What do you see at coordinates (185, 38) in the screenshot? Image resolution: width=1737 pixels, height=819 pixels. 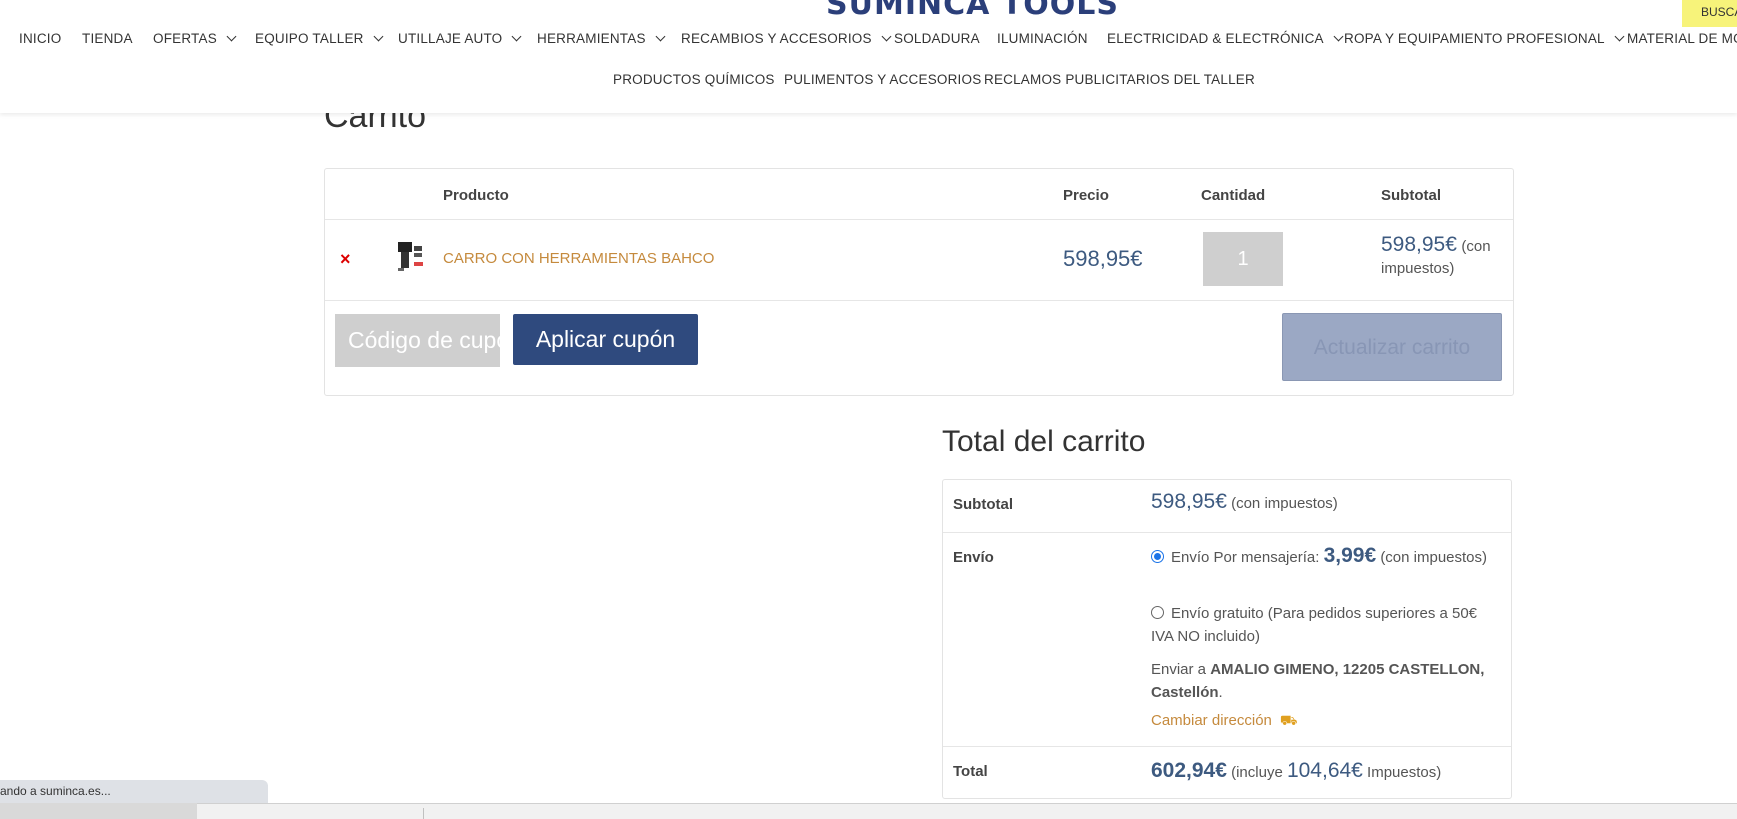 I see `nav-label: OFERTAS` at bounding box center [185, 38].